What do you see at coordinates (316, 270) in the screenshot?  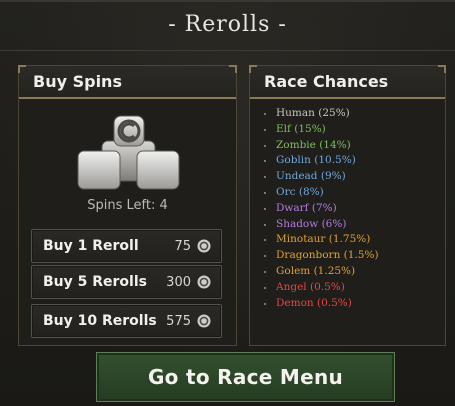 I see `race-chance-text: Golem (1.25%)` at bounding box center [316, 270].